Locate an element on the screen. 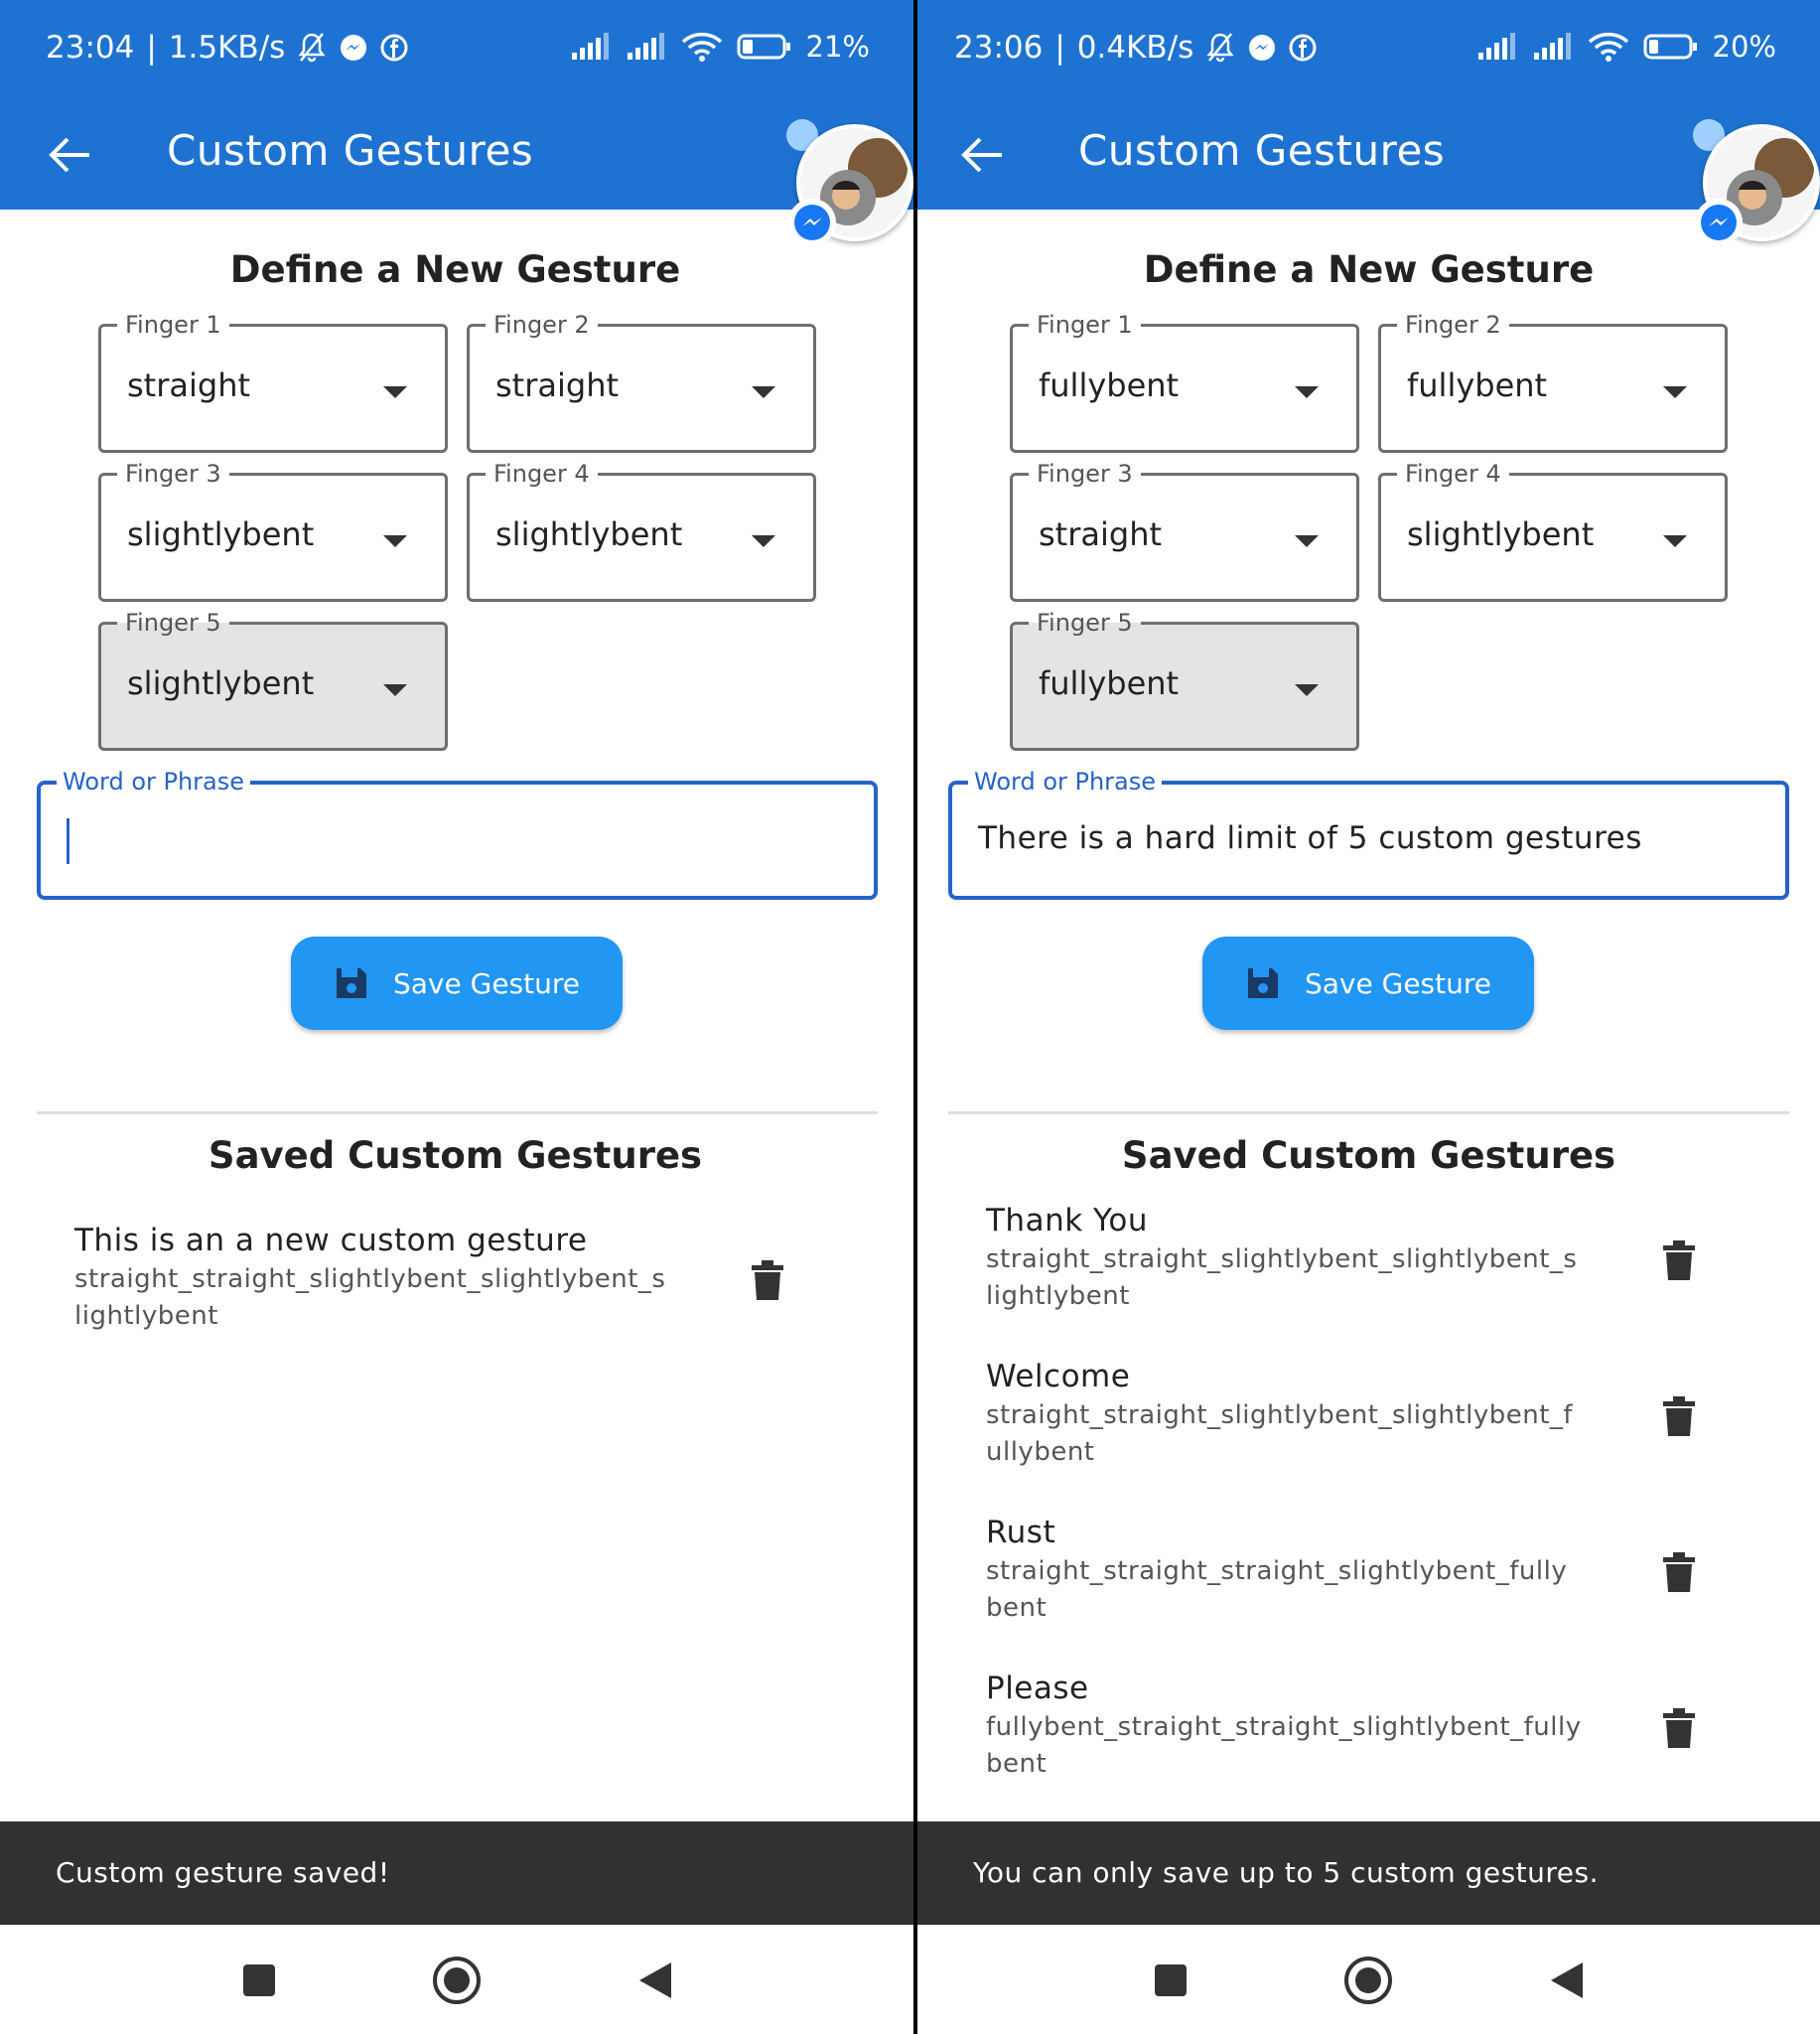 This screenshot has width=1820, height=2034. finger-5-dropdown: Finger 5 fullybent is located at coordinates (1184, 680).